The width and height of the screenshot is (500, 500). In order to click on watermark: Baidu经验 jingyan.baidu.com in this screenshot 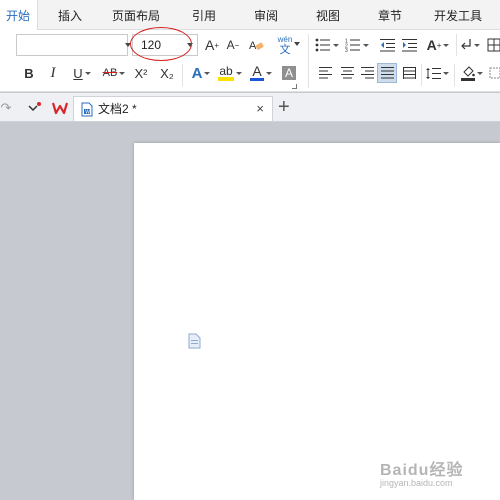, I will do `click(421, 472)`.